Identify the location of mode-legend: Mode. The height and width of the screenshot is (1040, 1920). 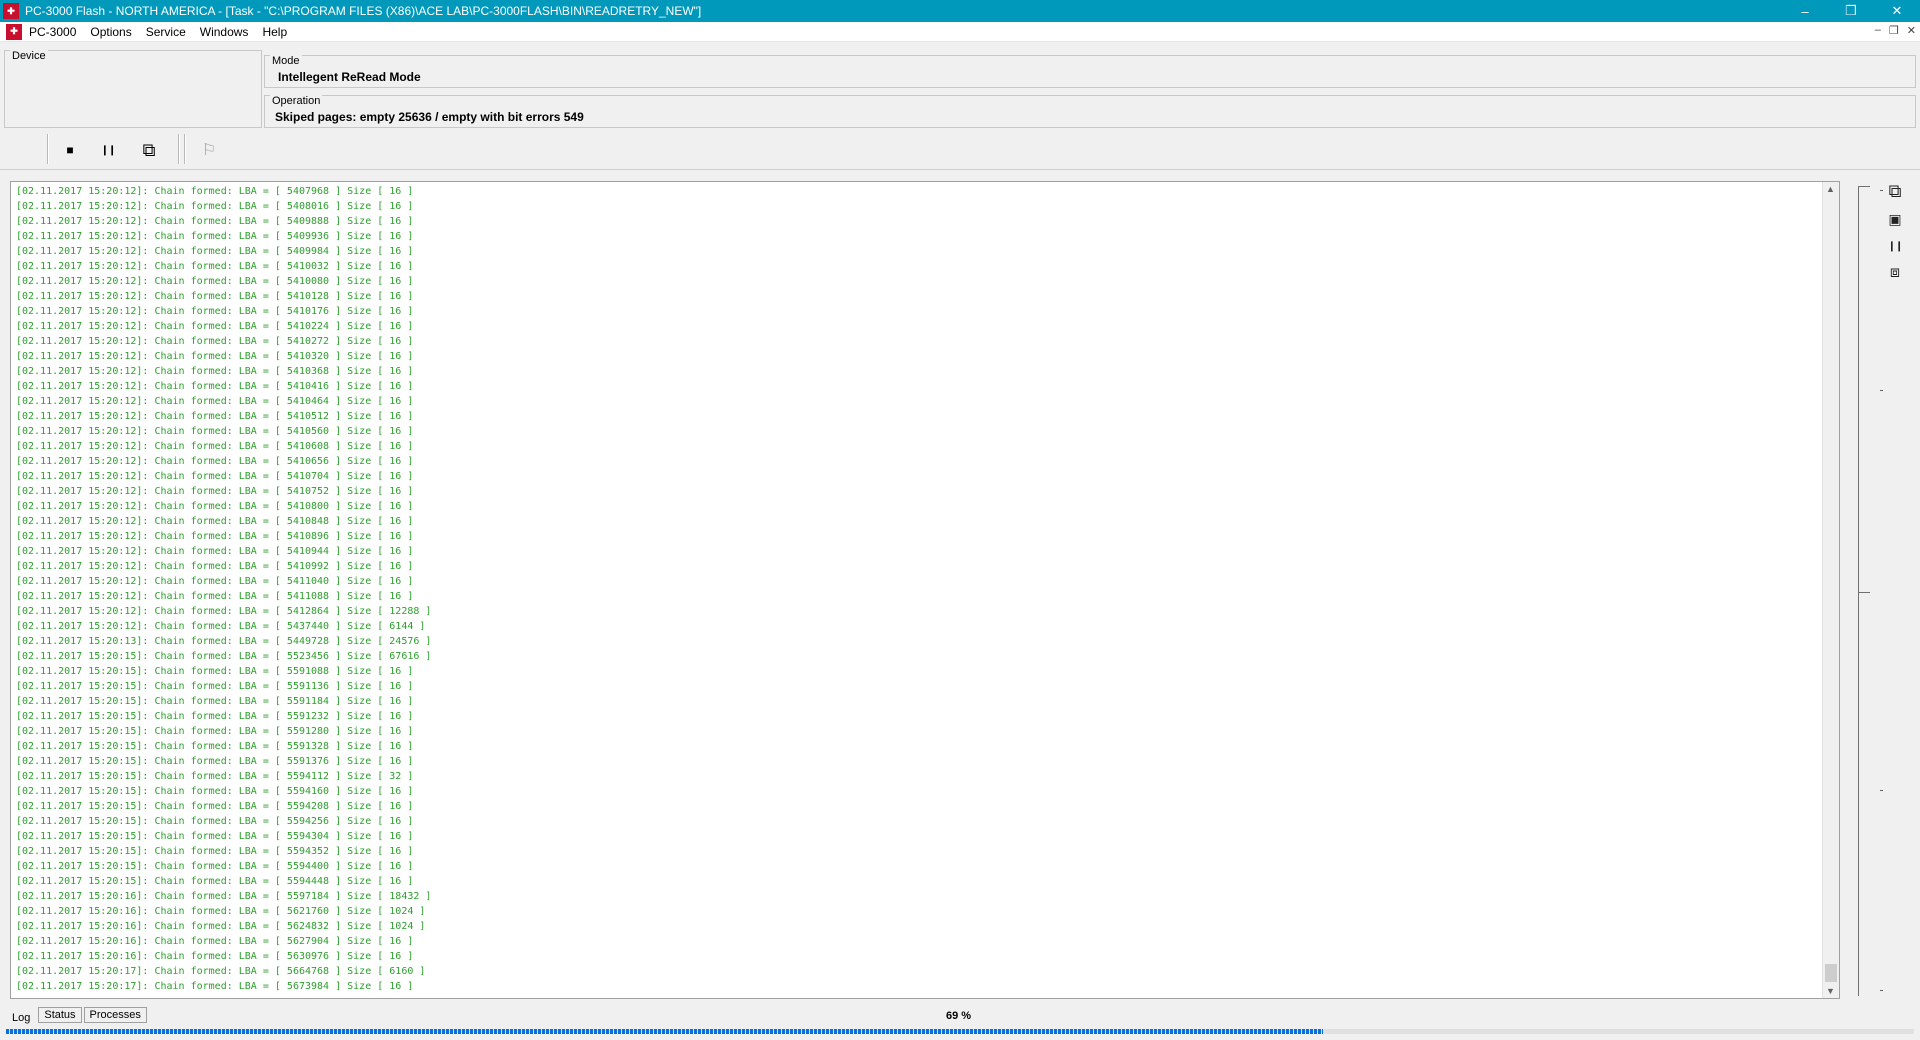
(286, 61).